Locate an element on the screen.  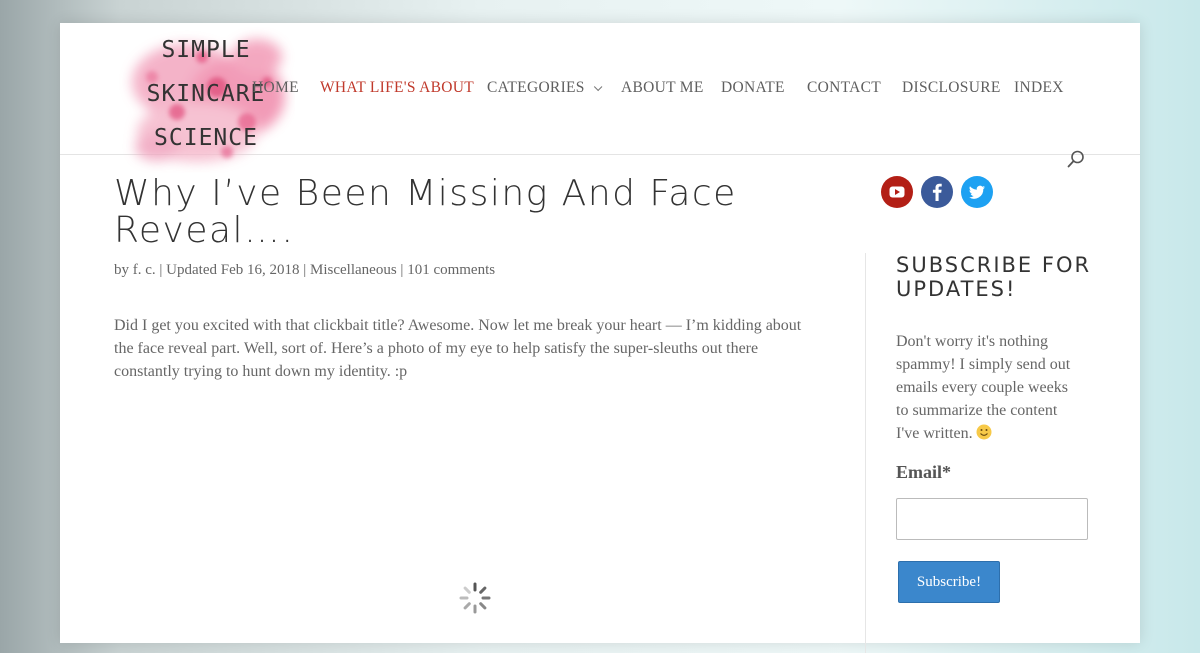
nav-item-donate: DONATE is located at coordinates (753, 88).